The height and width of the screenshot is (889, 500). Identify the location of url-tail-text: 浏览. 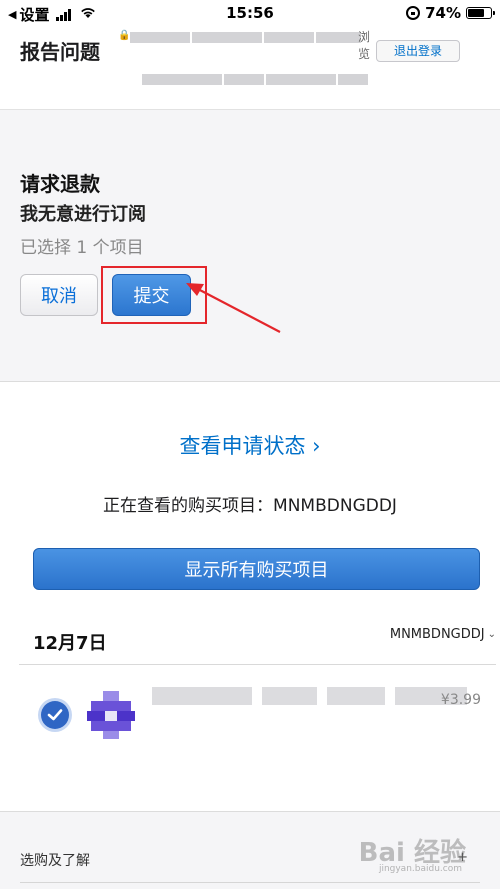
(364, 45).